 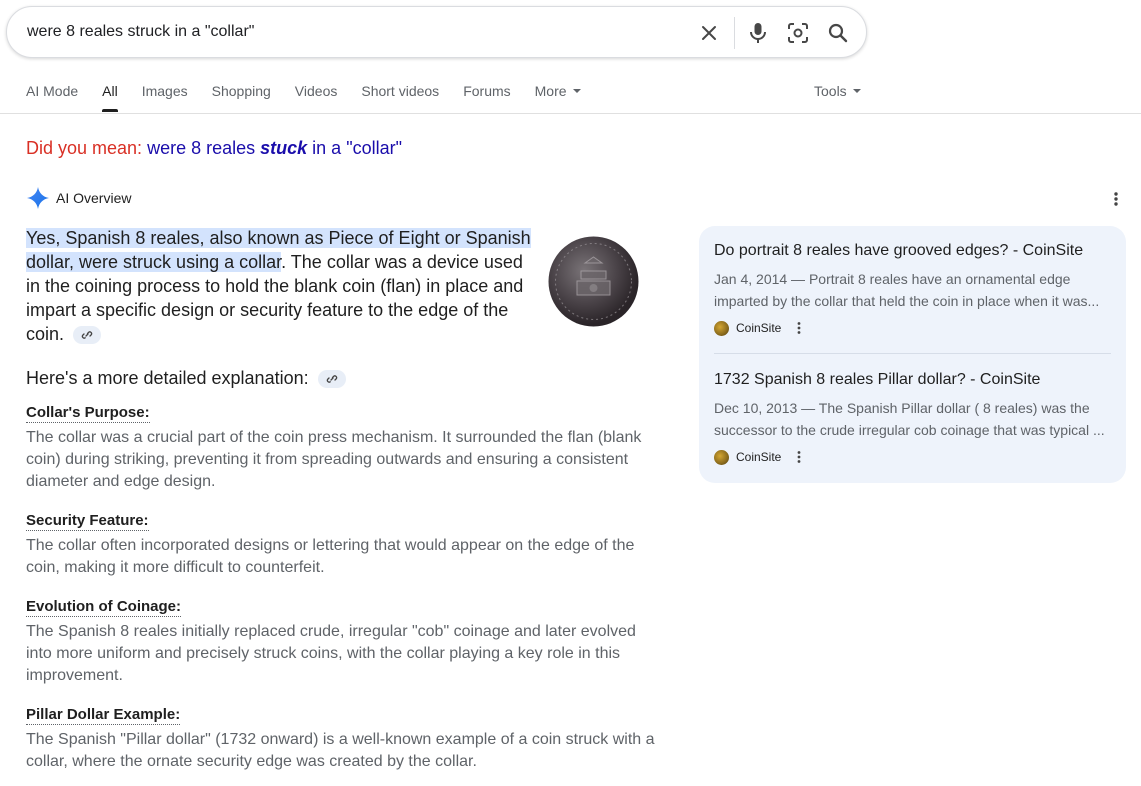 I want to click on search-divider, so click(x=734, y=33).